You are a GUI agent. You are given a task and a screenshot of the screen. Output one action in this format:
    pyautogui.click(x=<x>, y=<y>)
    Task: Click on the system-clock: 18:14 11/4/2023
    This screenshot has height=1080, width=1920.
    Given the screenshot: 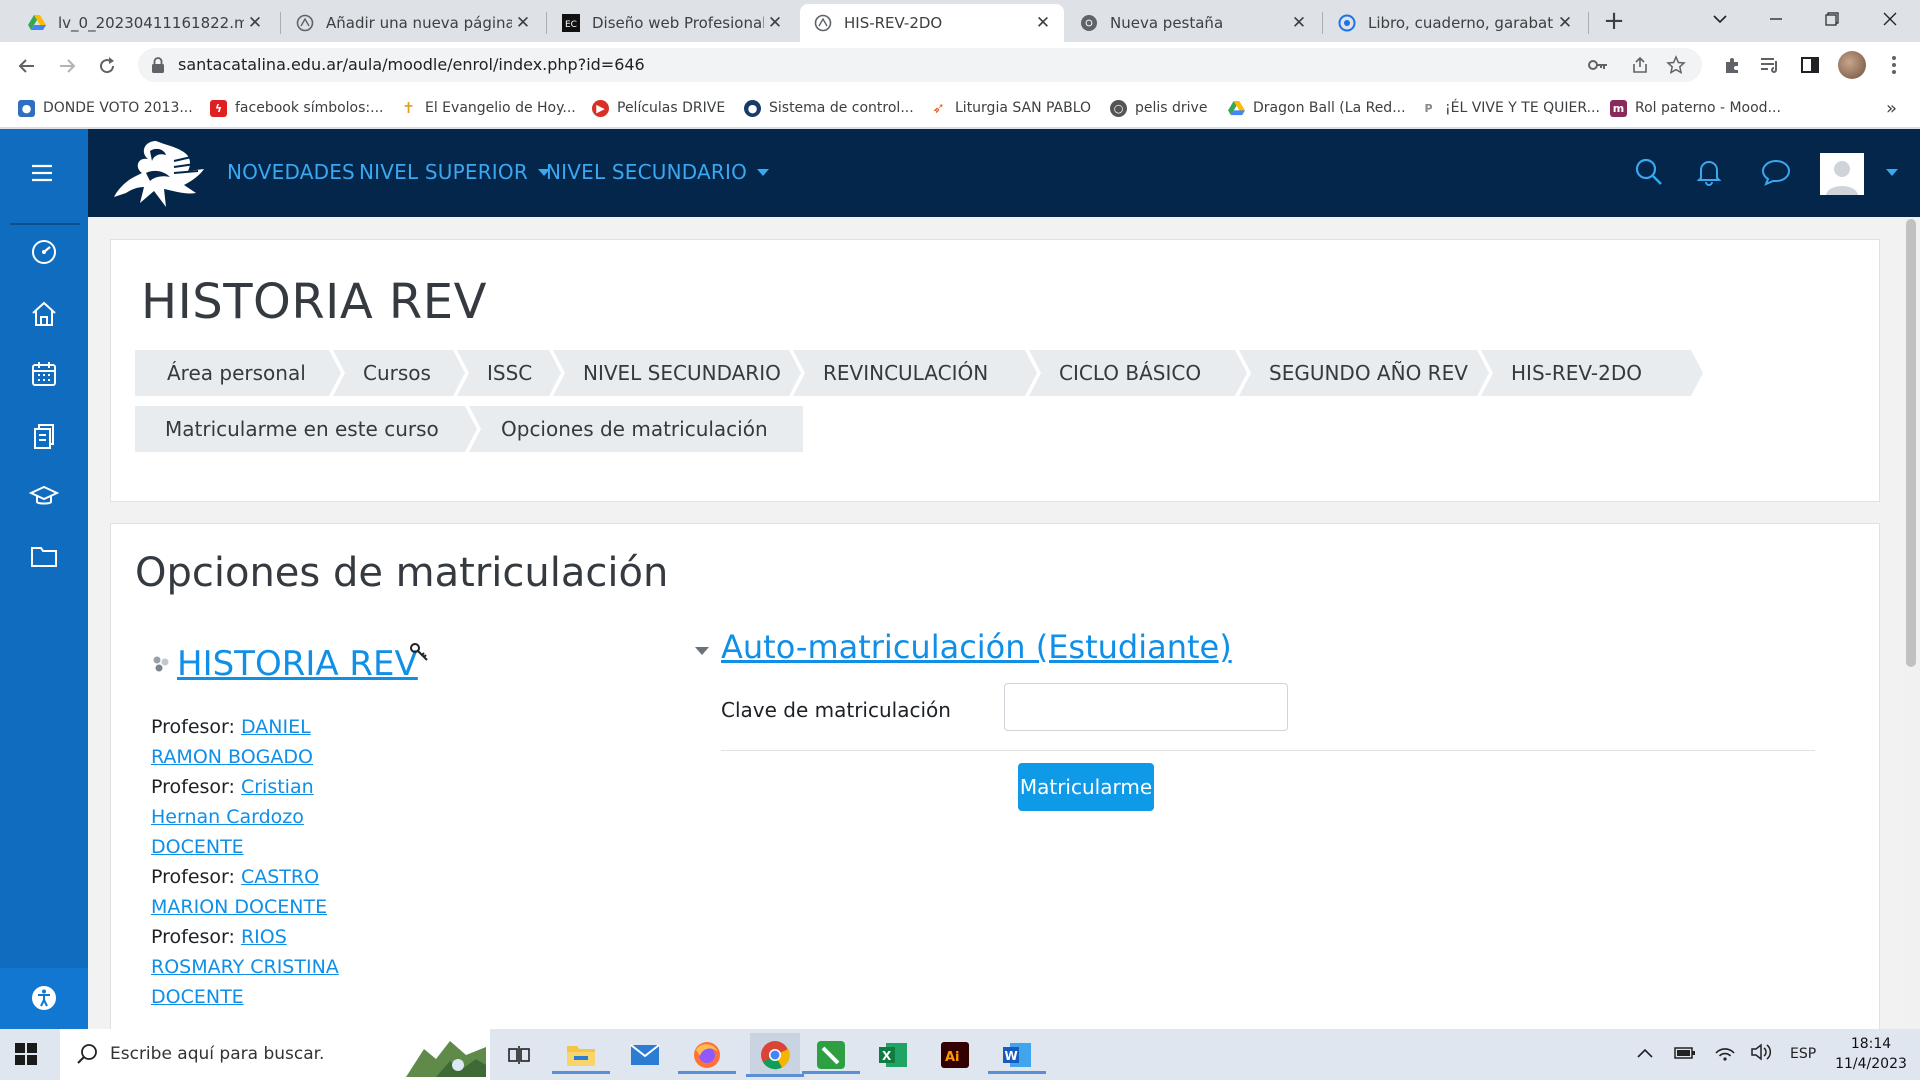 What is the action you would take?
    pyautogui.click(x=1871, y=1054)
    